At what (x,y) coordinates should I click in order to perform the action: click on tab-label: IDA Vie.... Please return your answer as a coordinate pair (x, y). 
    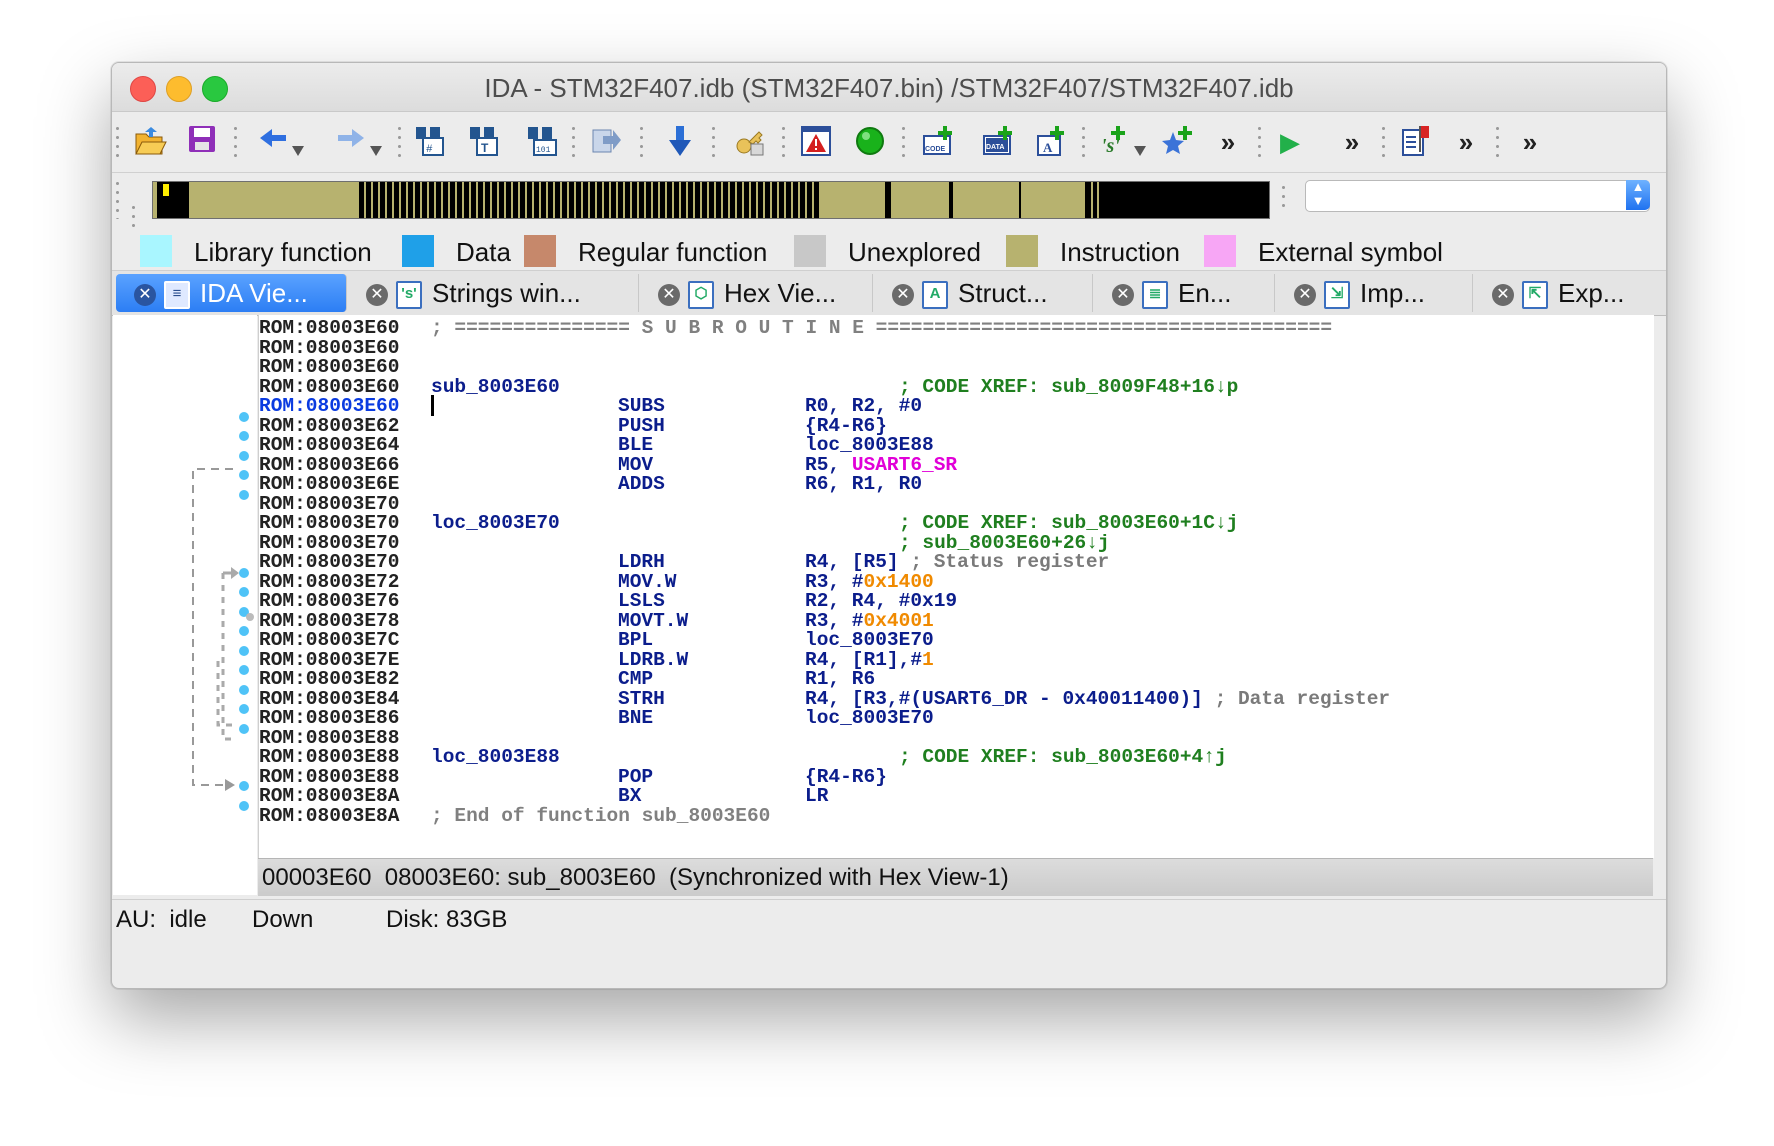
    Looking at the image, I should click on (254, 293).